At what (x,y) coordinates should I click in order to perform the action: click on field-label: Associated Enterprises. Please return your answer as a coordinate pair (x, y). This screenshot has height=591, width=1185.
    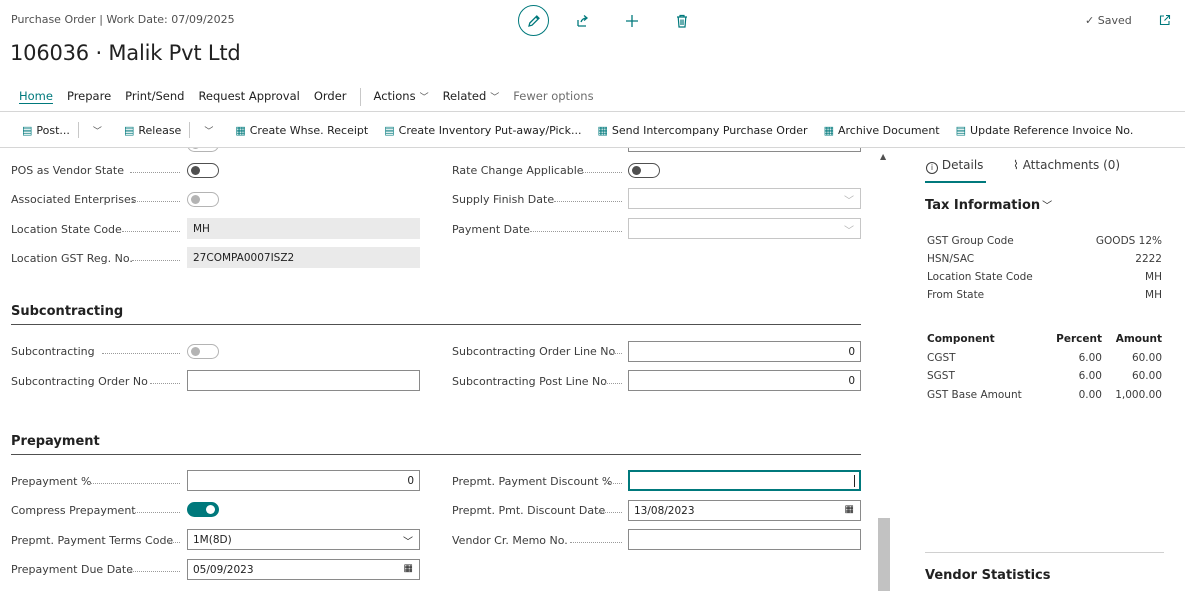
    Looking at the image, I should click on (74, 199).